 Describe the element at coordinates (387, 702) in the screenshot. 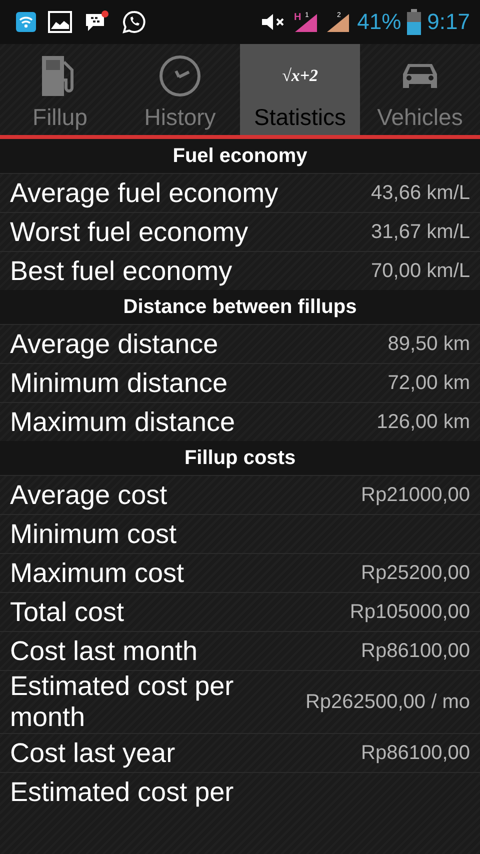

I see `stat-value: Rp262500,00 / mo` at that location.